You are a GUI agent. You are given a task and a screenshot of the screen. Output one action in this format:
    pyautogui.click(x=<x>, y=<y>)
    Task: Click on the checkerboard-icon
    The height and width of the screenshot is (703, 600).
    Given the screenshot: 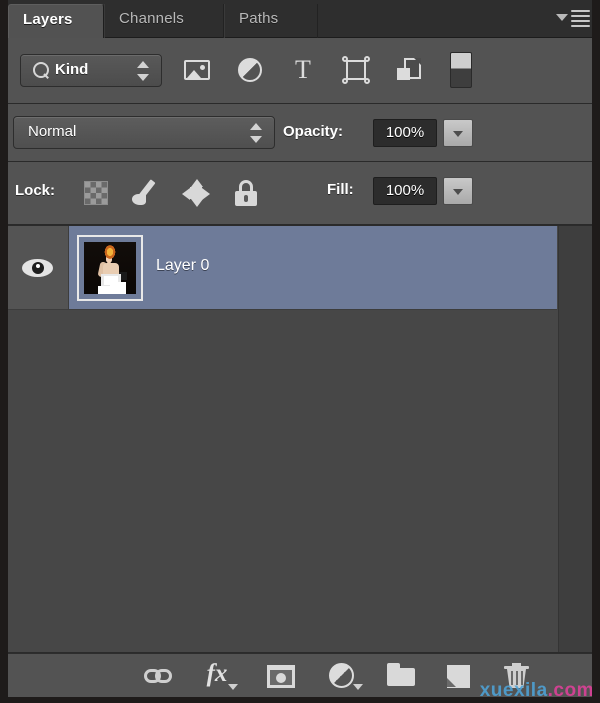 What is the action you would take?
    pyautogui.click(x=96, y=193)
    